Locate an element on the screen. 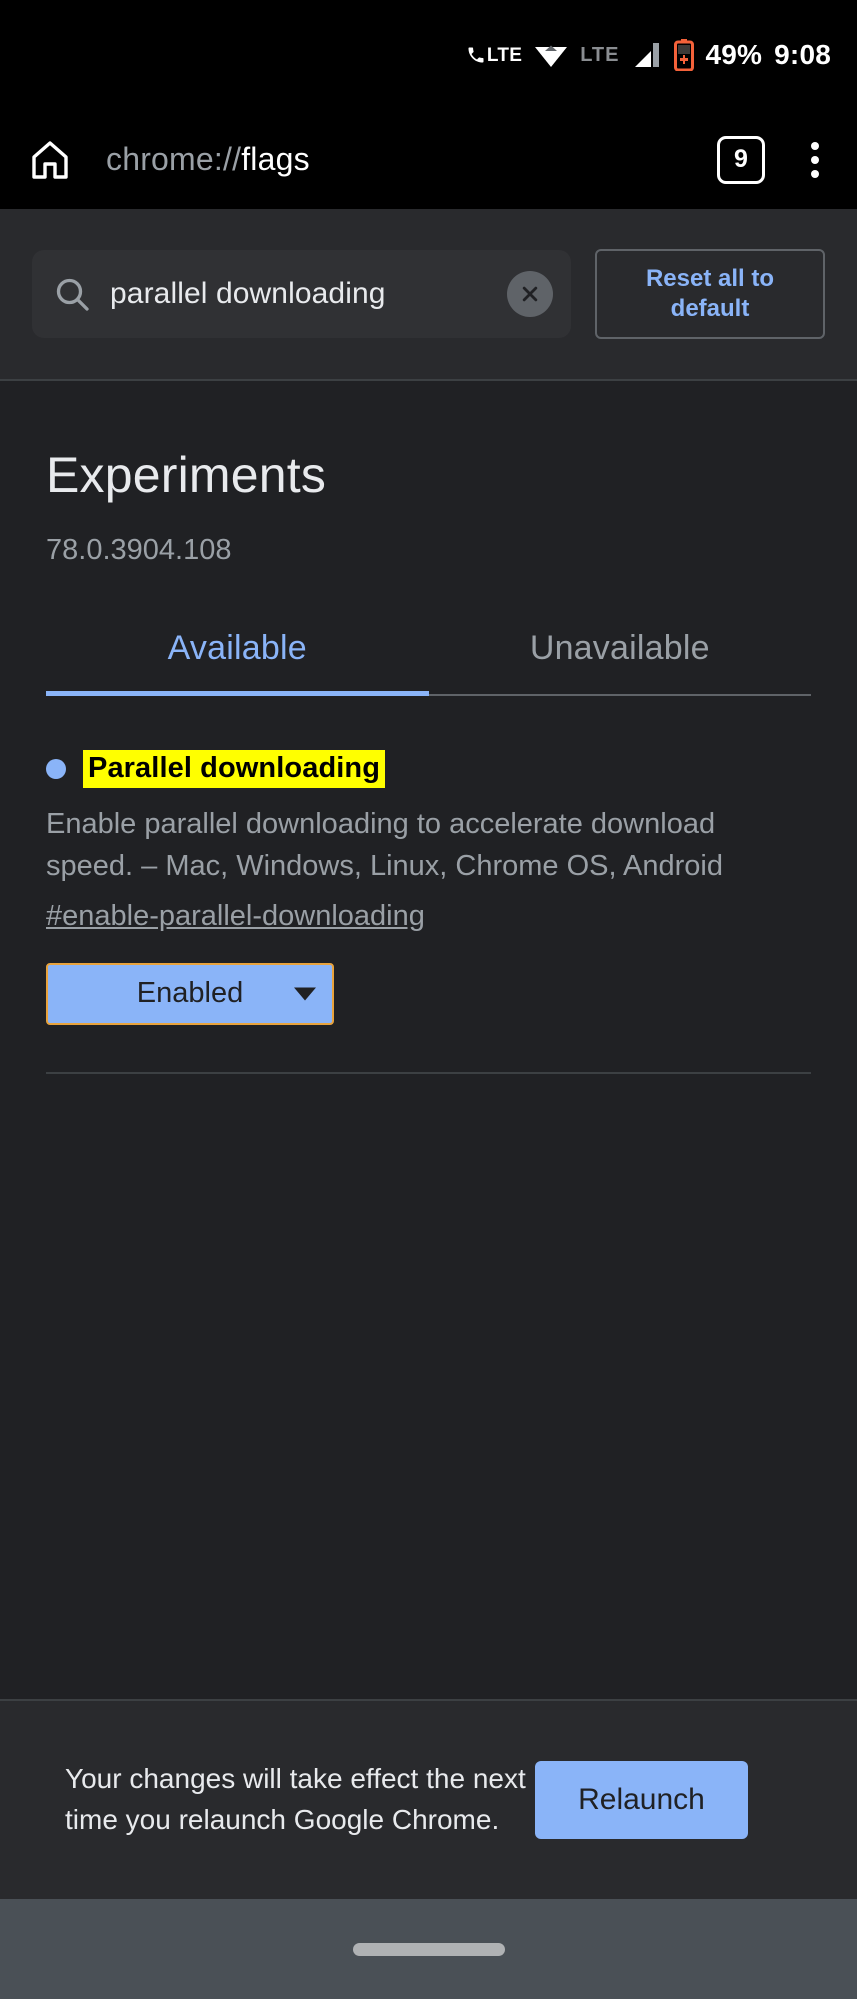  search-input: parallel downloading is located at coordinates (301, 294).